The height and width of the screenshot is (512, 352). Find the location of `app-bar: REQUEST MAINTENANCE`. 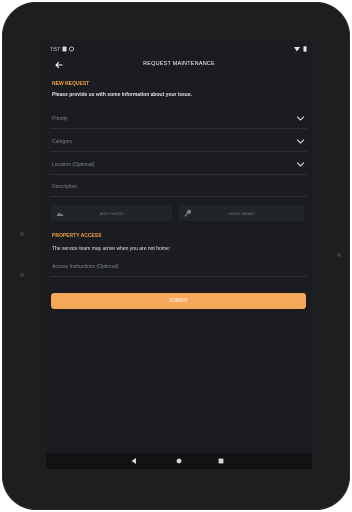

app-bar: REQUEST MAINTENANCE is located at coordinates (179, 65).